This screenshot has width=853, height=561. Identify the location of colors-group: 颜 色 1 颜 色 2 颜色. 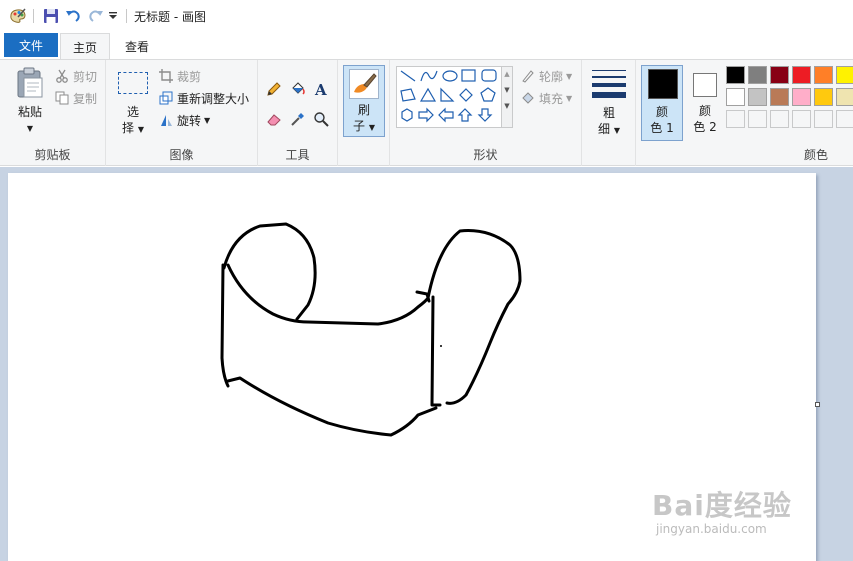
(744, 113).